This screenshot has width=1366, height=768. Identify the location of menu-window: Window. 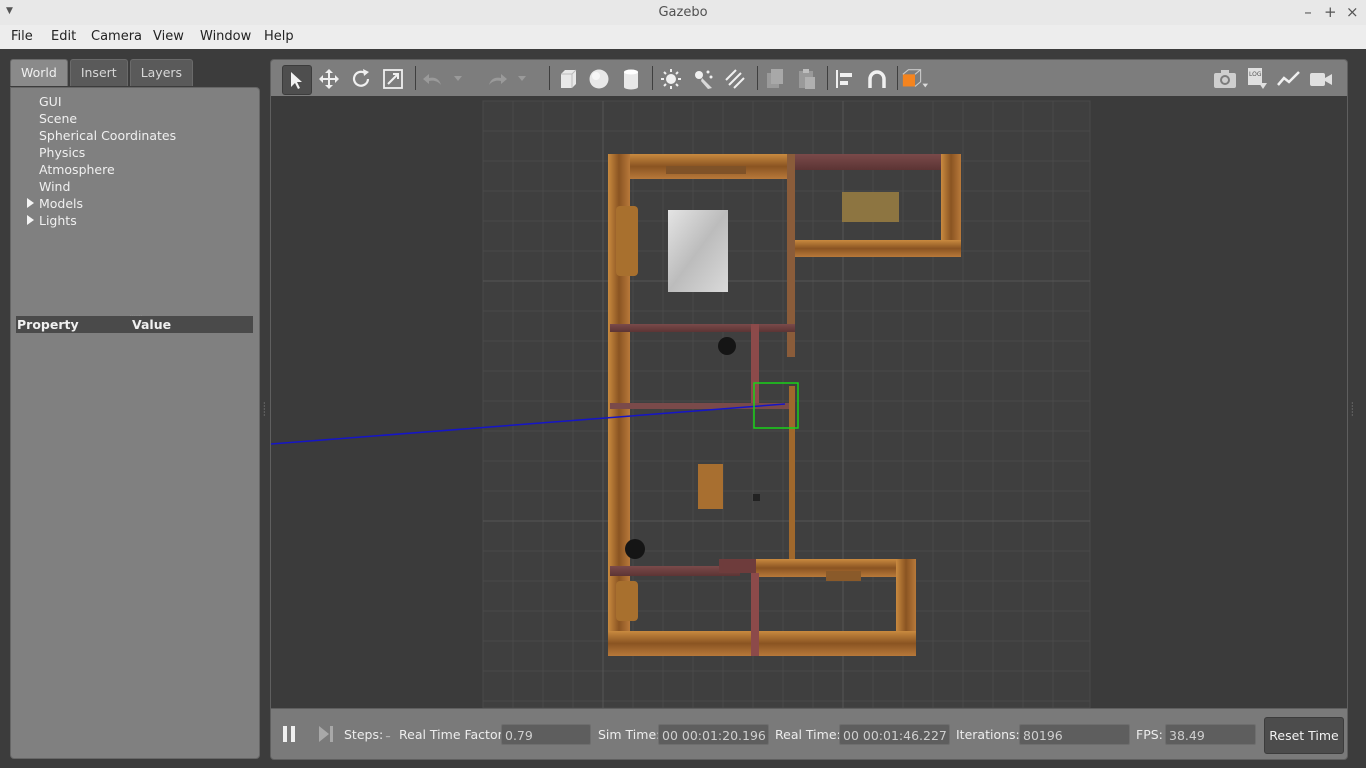
(225, 36).